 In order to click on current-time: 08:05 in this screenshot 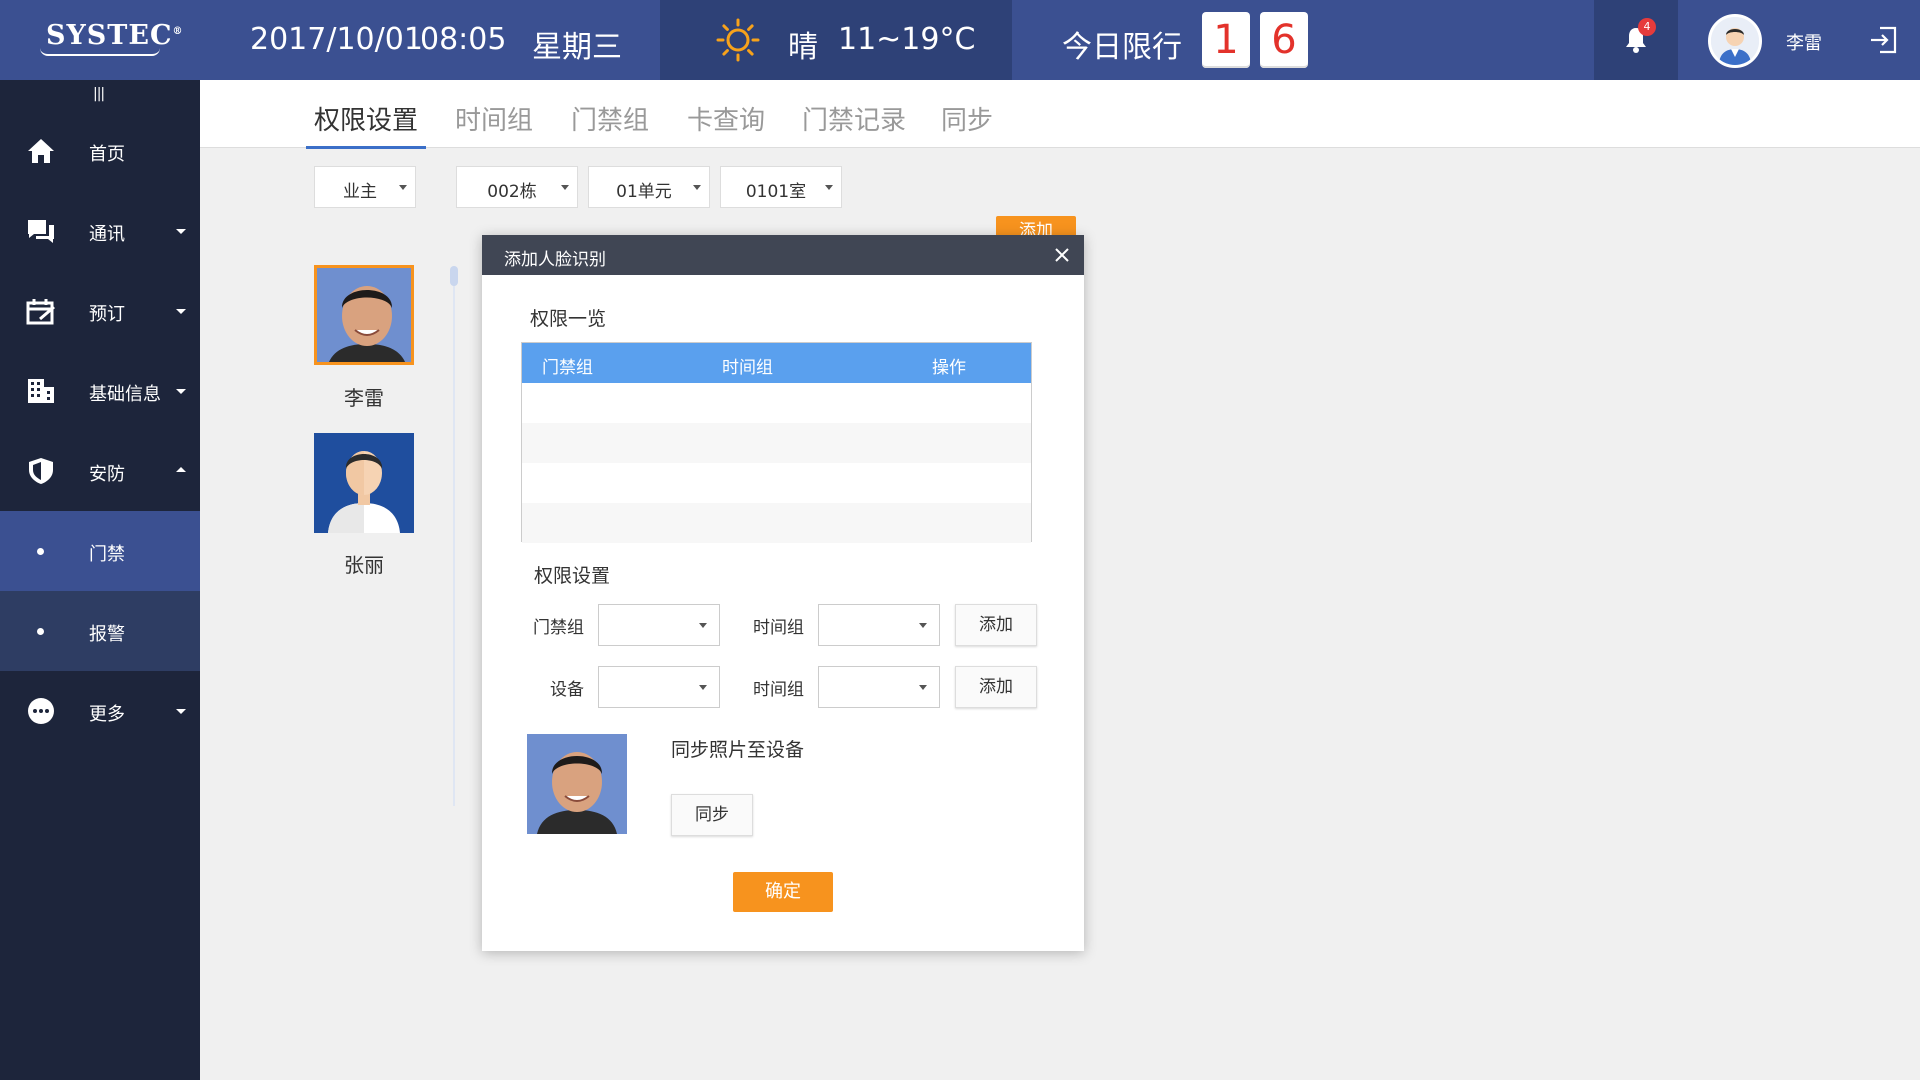, I will do `click(463, 39)`.